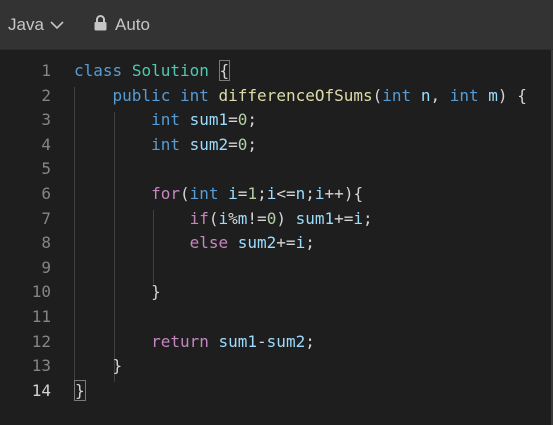 The height and width of the screenshot is (425, 553). I want to click on code-line: 12 return sum1-sum2;, so click(270, 342).